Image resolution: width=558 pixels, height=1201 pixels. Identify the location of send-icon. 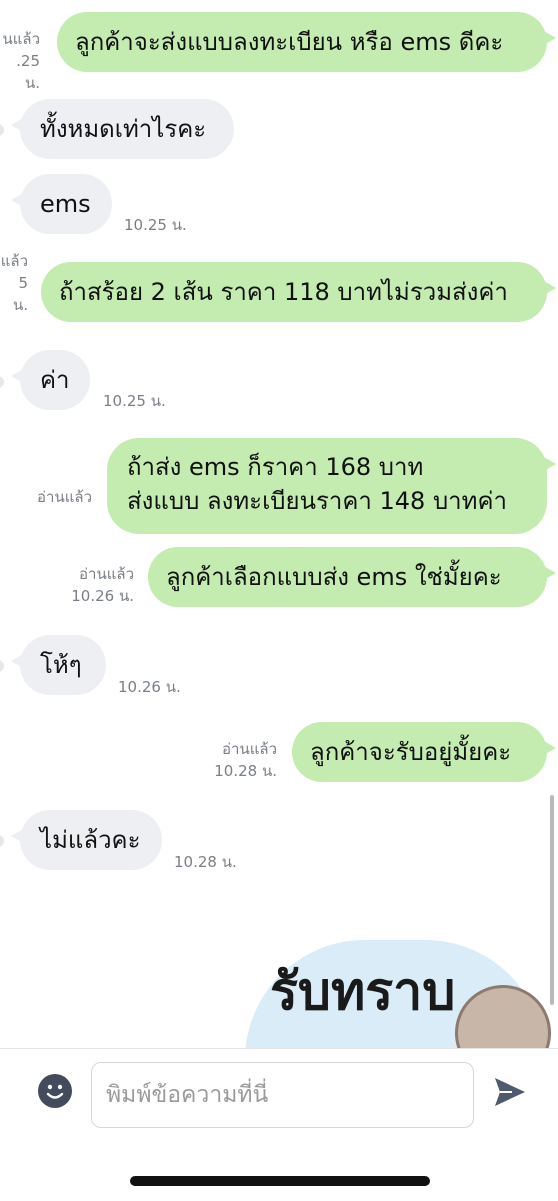
(510, 1092).